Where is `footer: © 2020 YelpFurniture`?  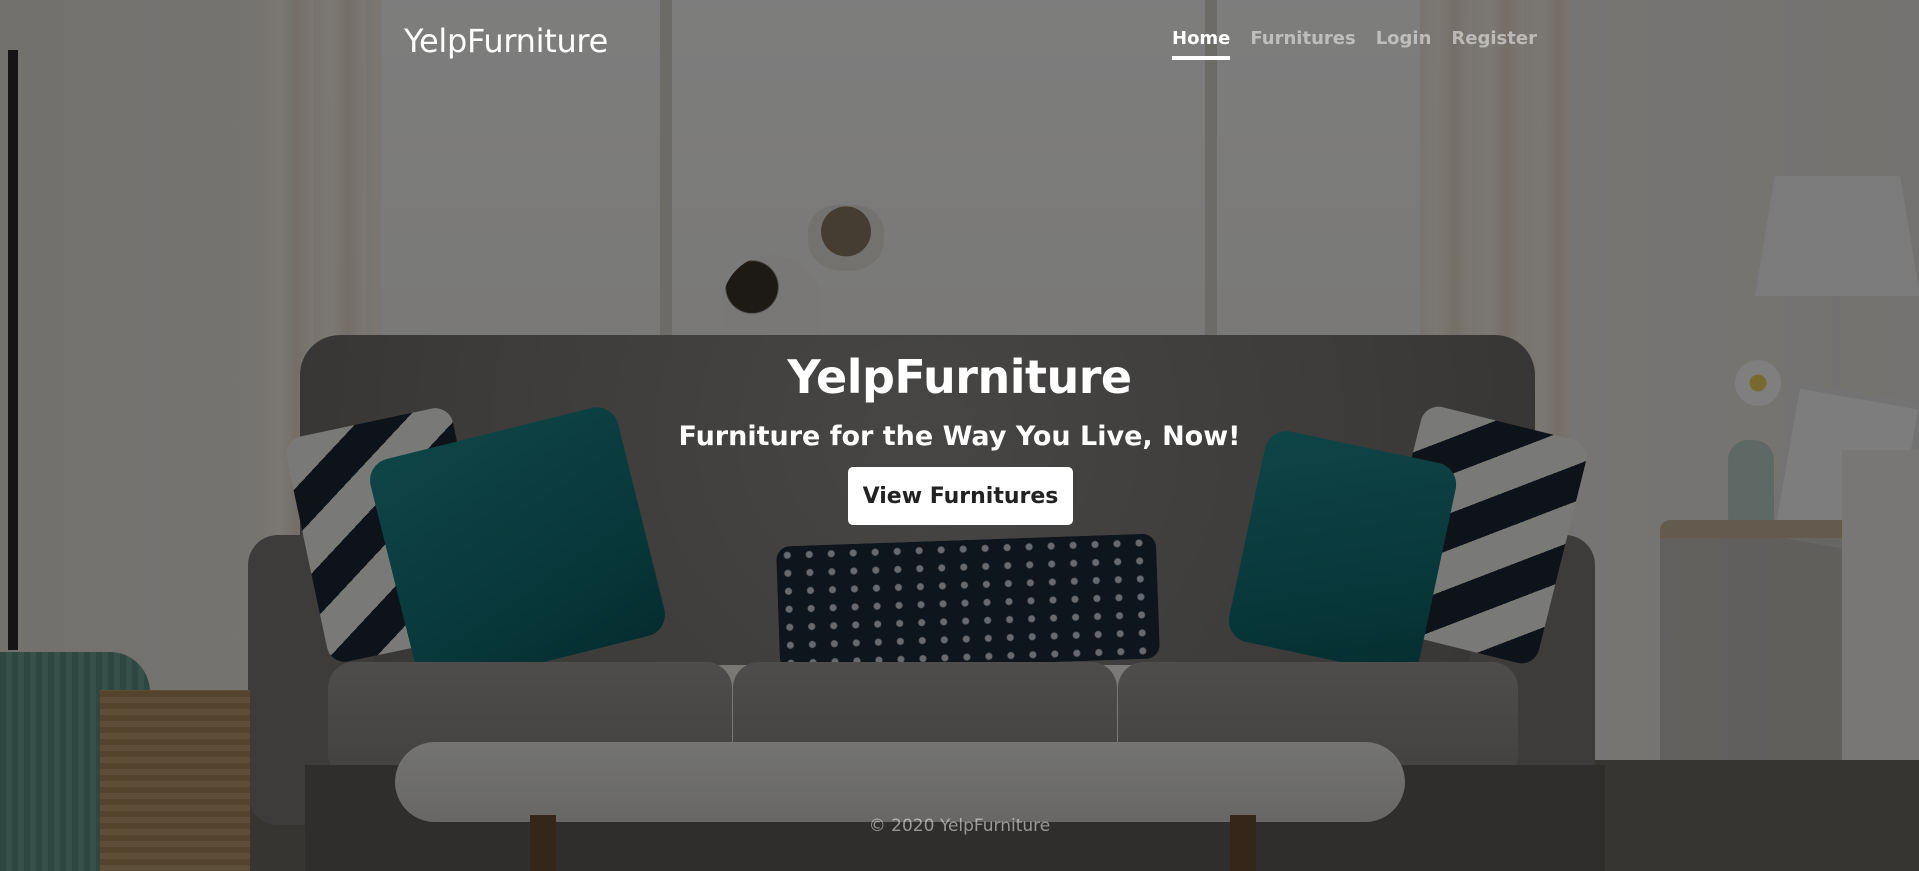 footer: © 2020 YelpFurniture is located at coordinates (959, 826).